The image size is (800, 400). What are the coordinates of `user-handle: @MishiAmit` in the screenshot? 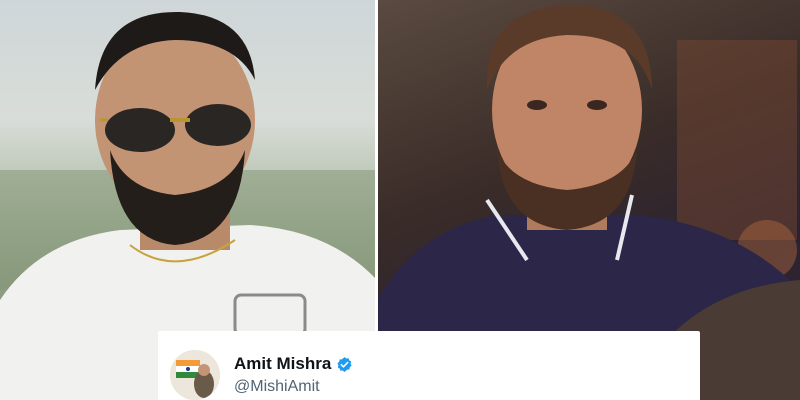 It's located at (277, 387).